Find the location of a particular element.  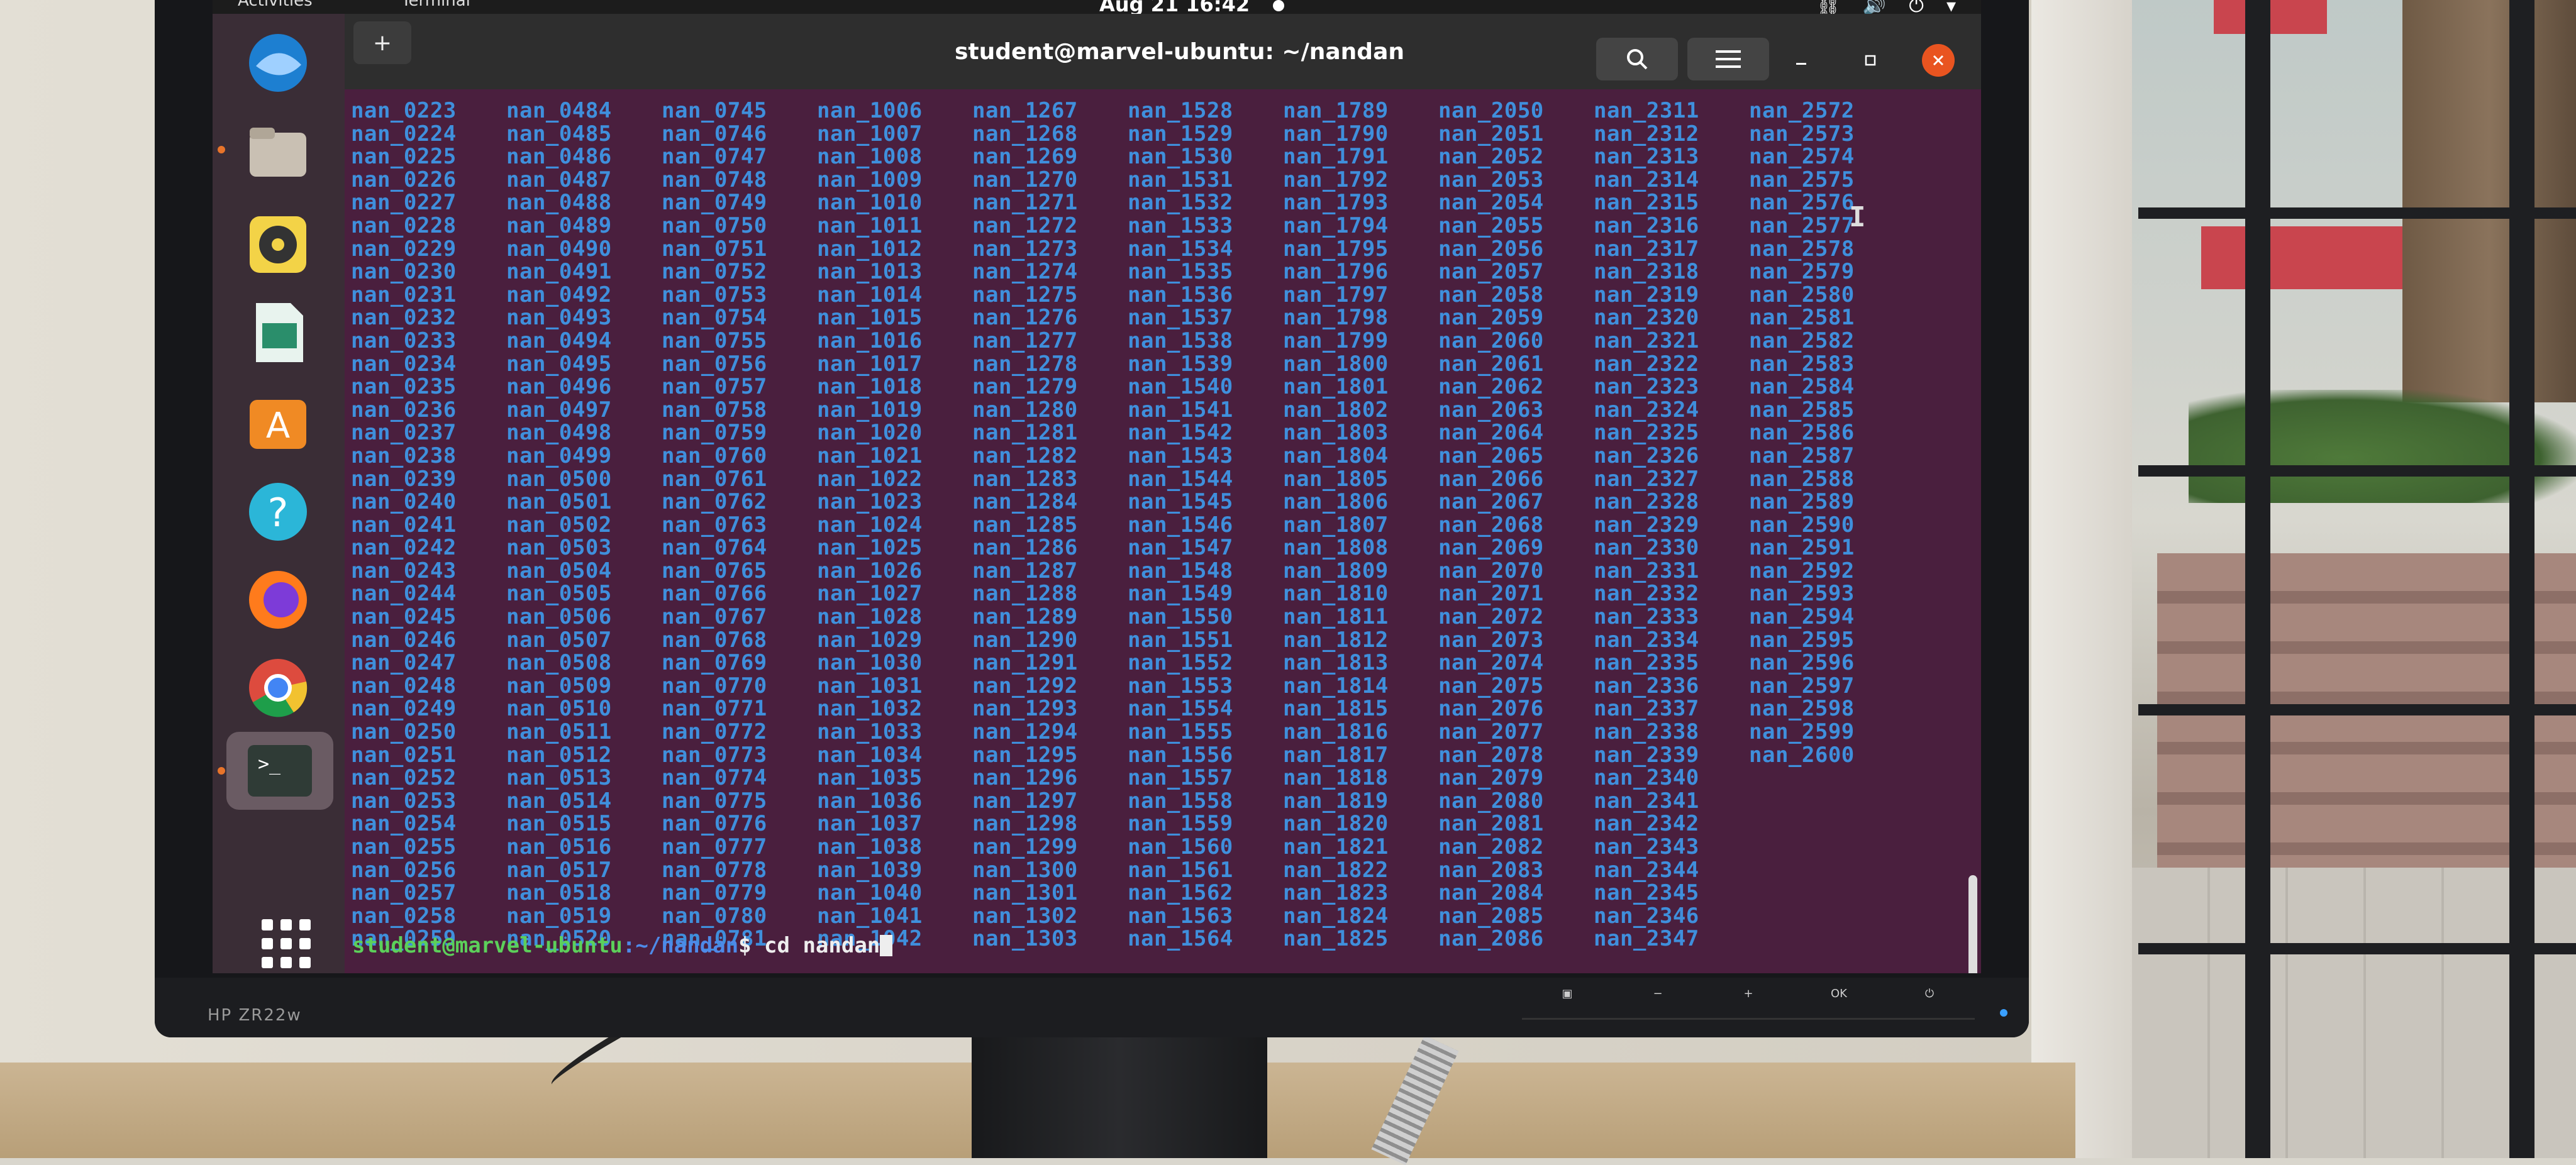

file-entry: nan_0243 is located at coordinates (404, 570).